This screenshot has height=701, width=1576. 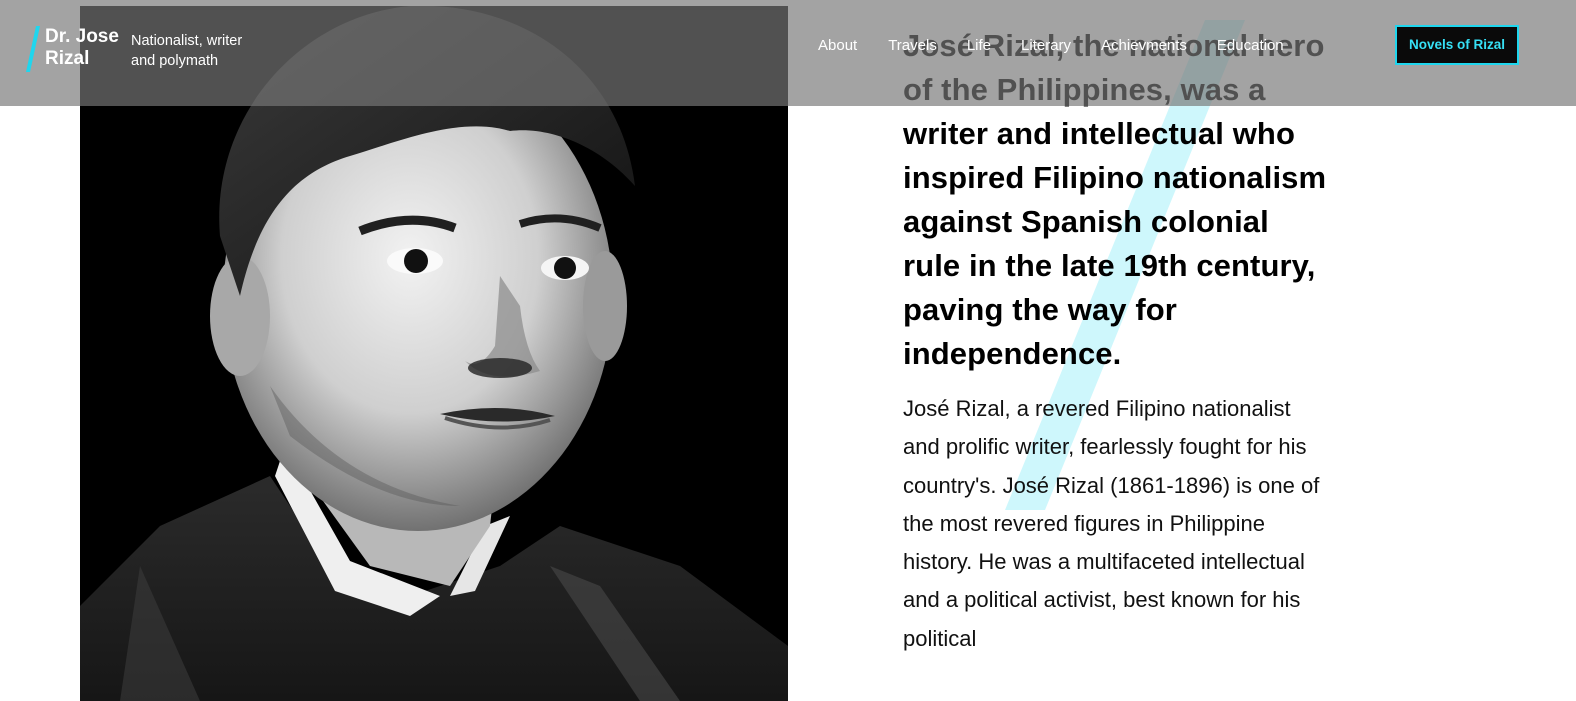 I want to click on site-tagline: Nationalist, writer and polymath, so click(x=187, y=51).